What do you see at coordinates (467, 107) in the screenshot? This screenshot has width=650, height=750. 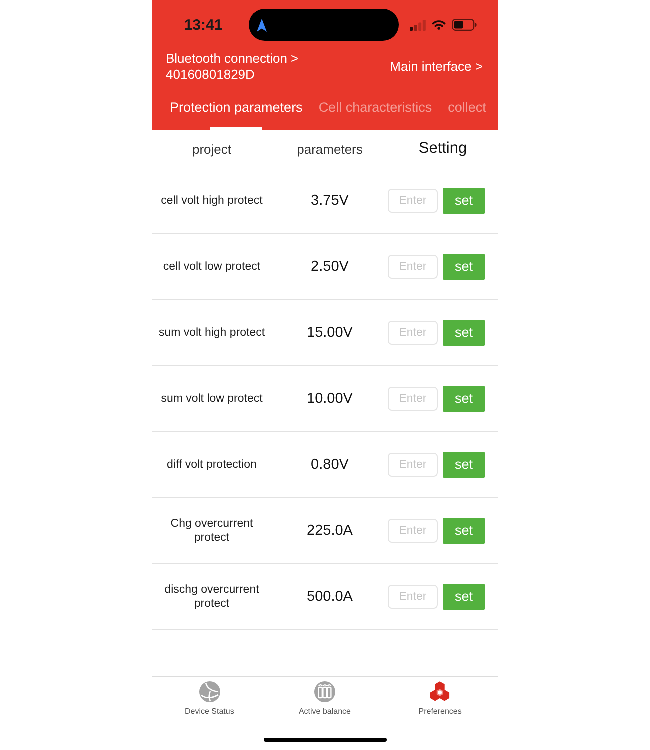 I see `tab: collect` at bounding box center [467, 107].